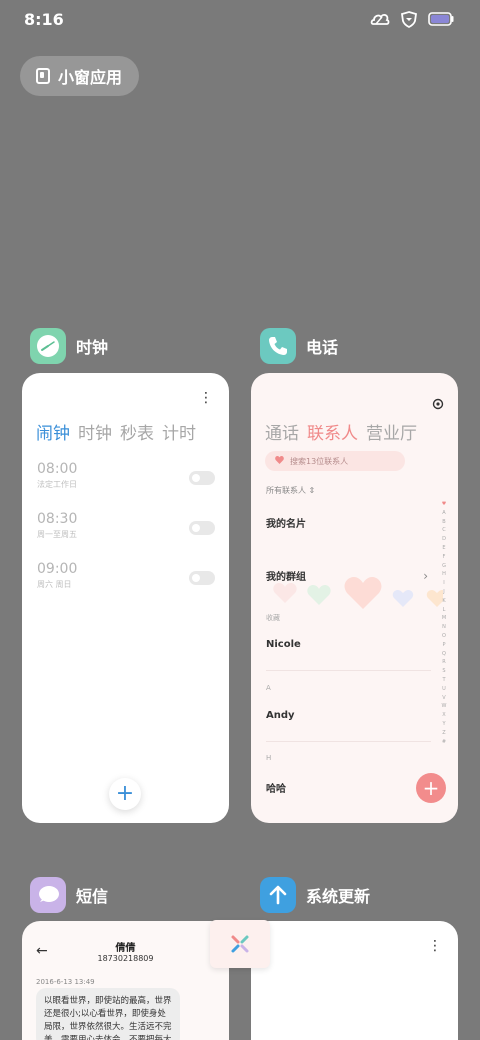  I want to click on index-letter: F, so click(444, 557).